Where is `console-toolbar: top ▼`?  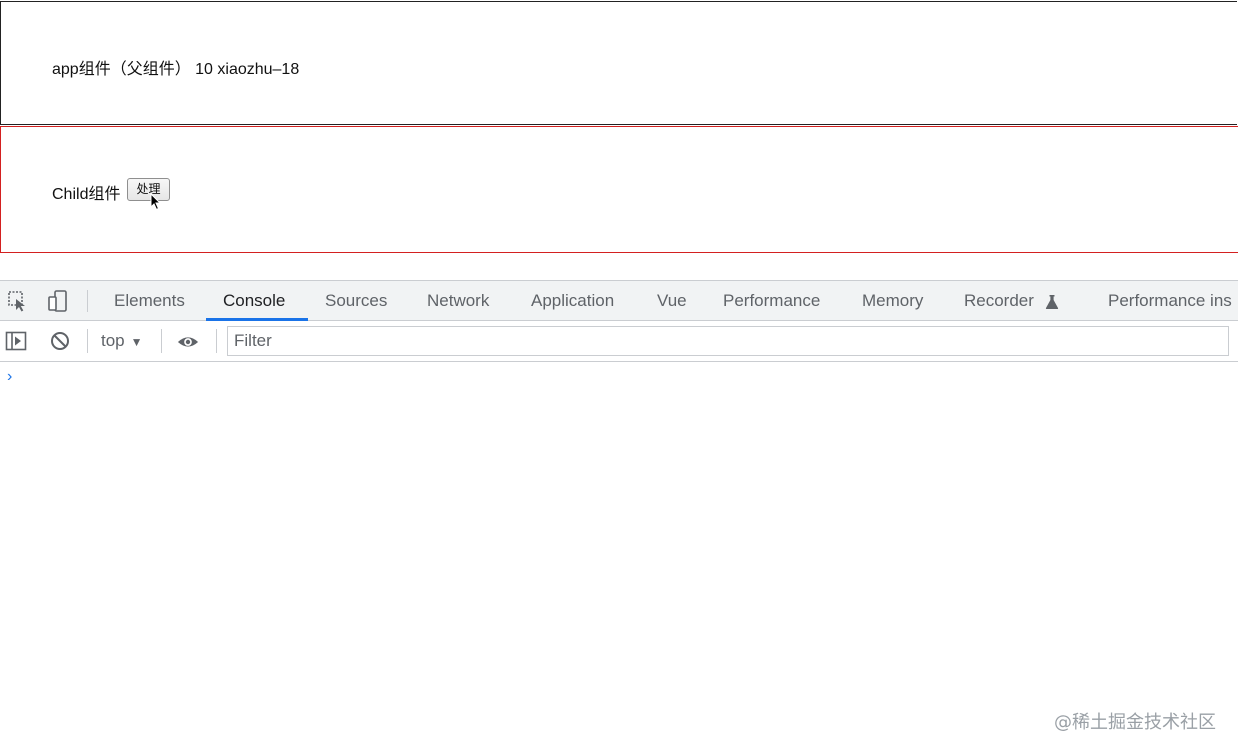
console-toolbar: top ▼ is located at coordinates (619, 341).